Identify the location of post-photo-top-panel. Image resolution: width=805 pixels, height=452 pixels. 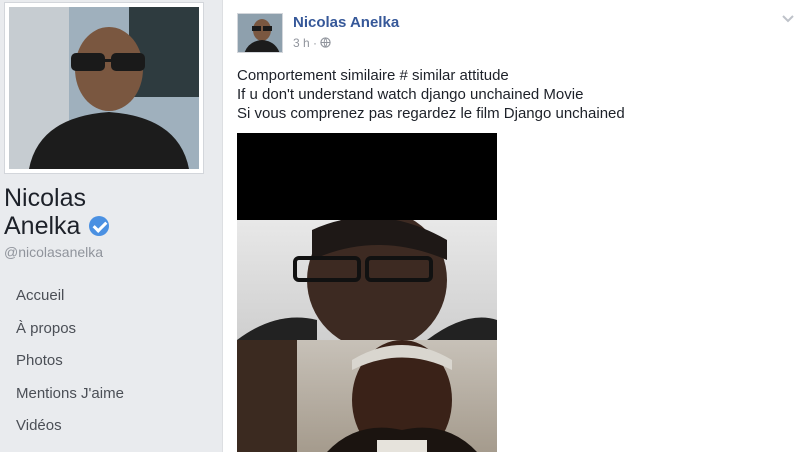
(367, 280).